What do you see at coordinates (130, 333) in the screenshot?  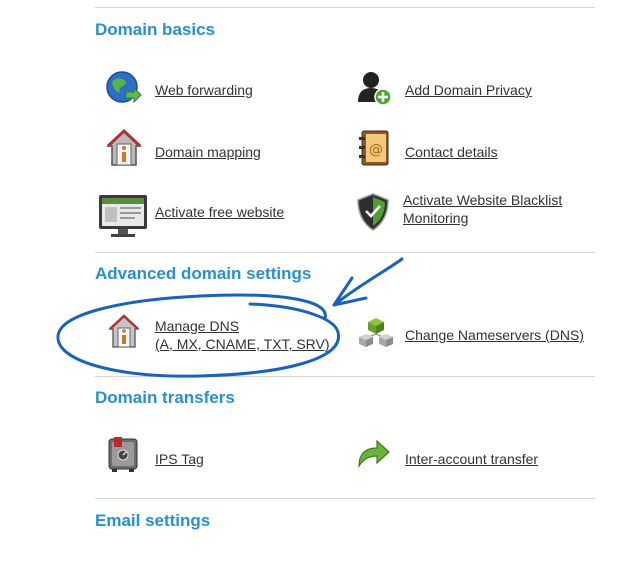 I see `house-dns-icon` at bounding box center [130, 333].